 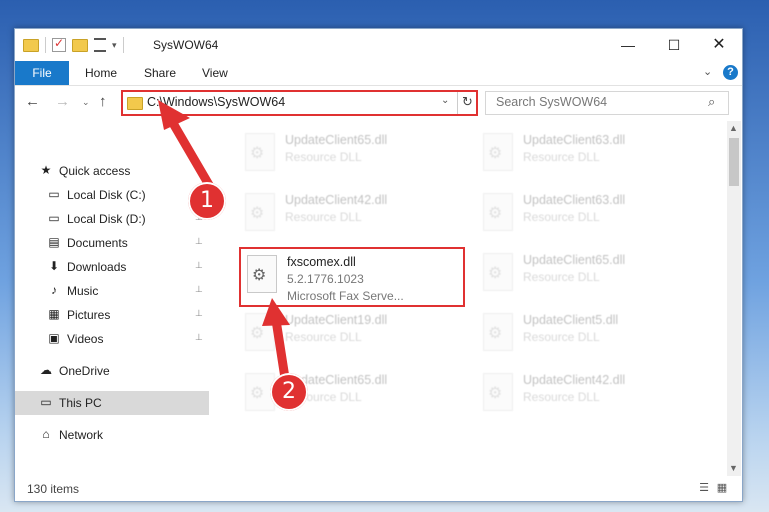 I want to click on sidebar-item: ☁ OneDrive, so click(x=112, y=371).